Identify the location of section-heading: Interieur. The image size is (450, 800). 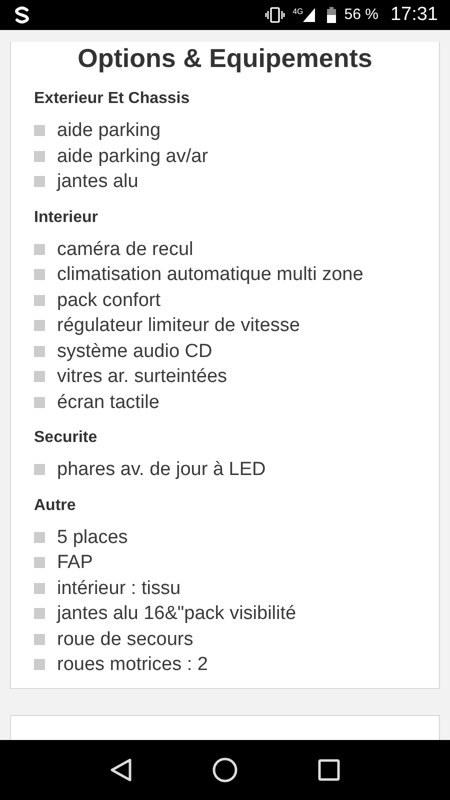
(67, 218).